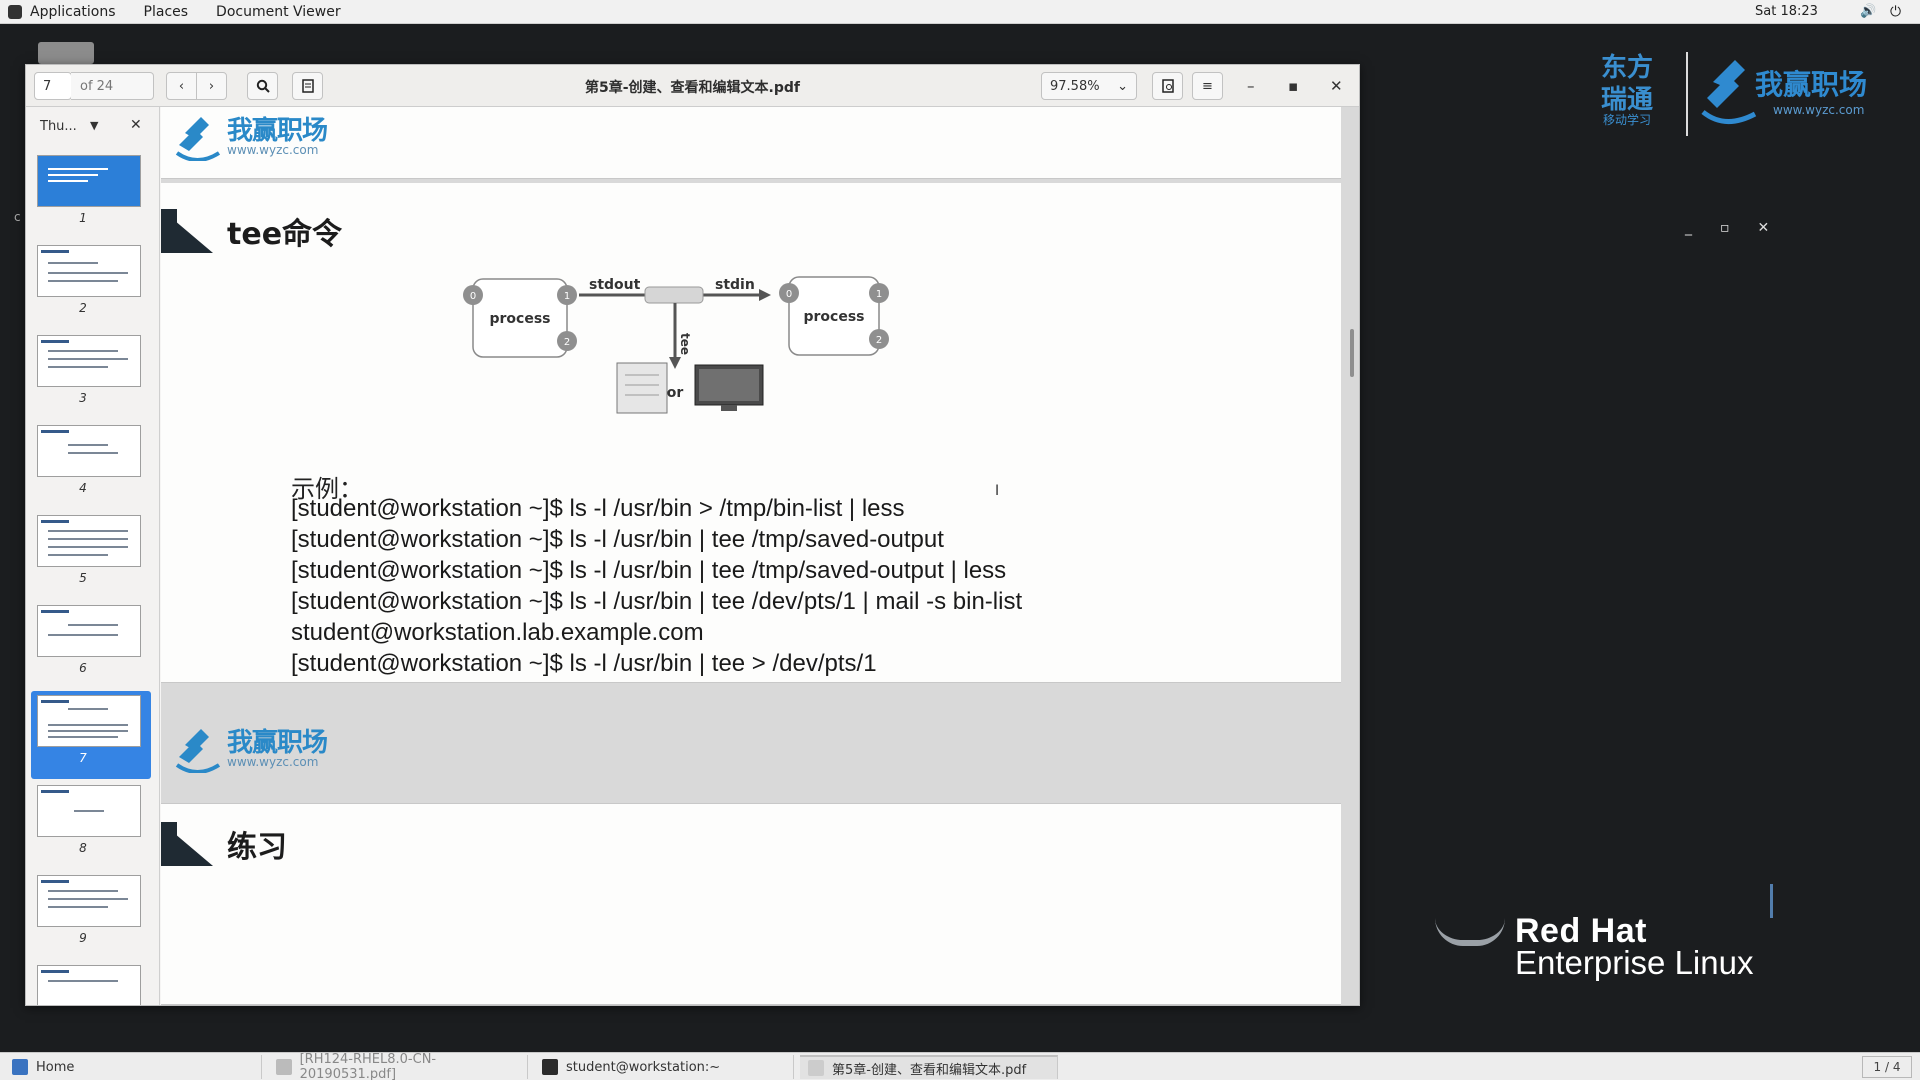  What do you see at coordinates (1771, 901) in the screenshot?
I see `desktop-mark` at bounding box center [1771, 901].